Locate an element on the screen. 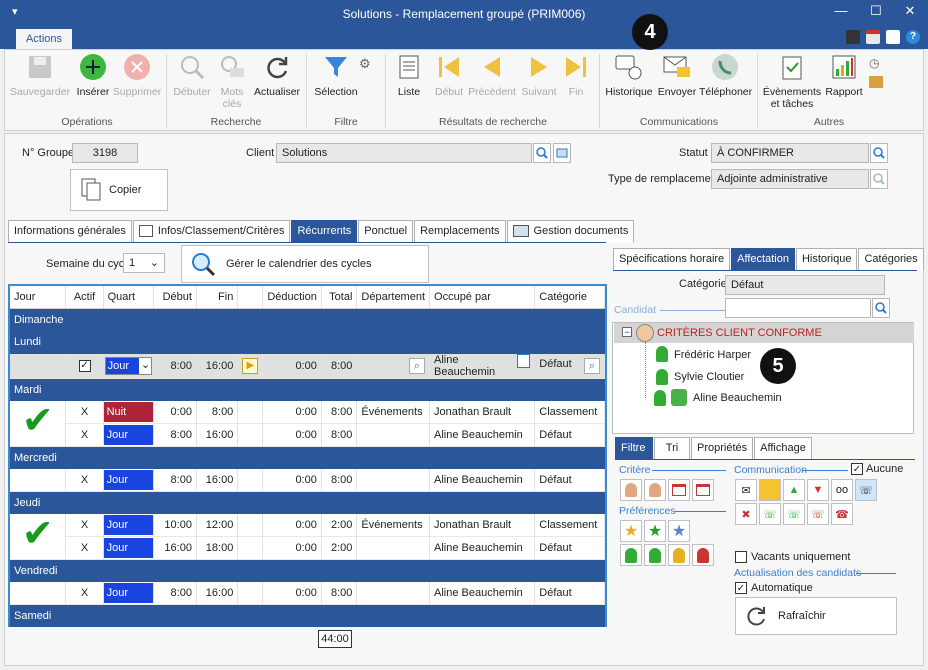 This screenshot has width=928, height=670. calculator-icon is located at coordinates (853, 37).